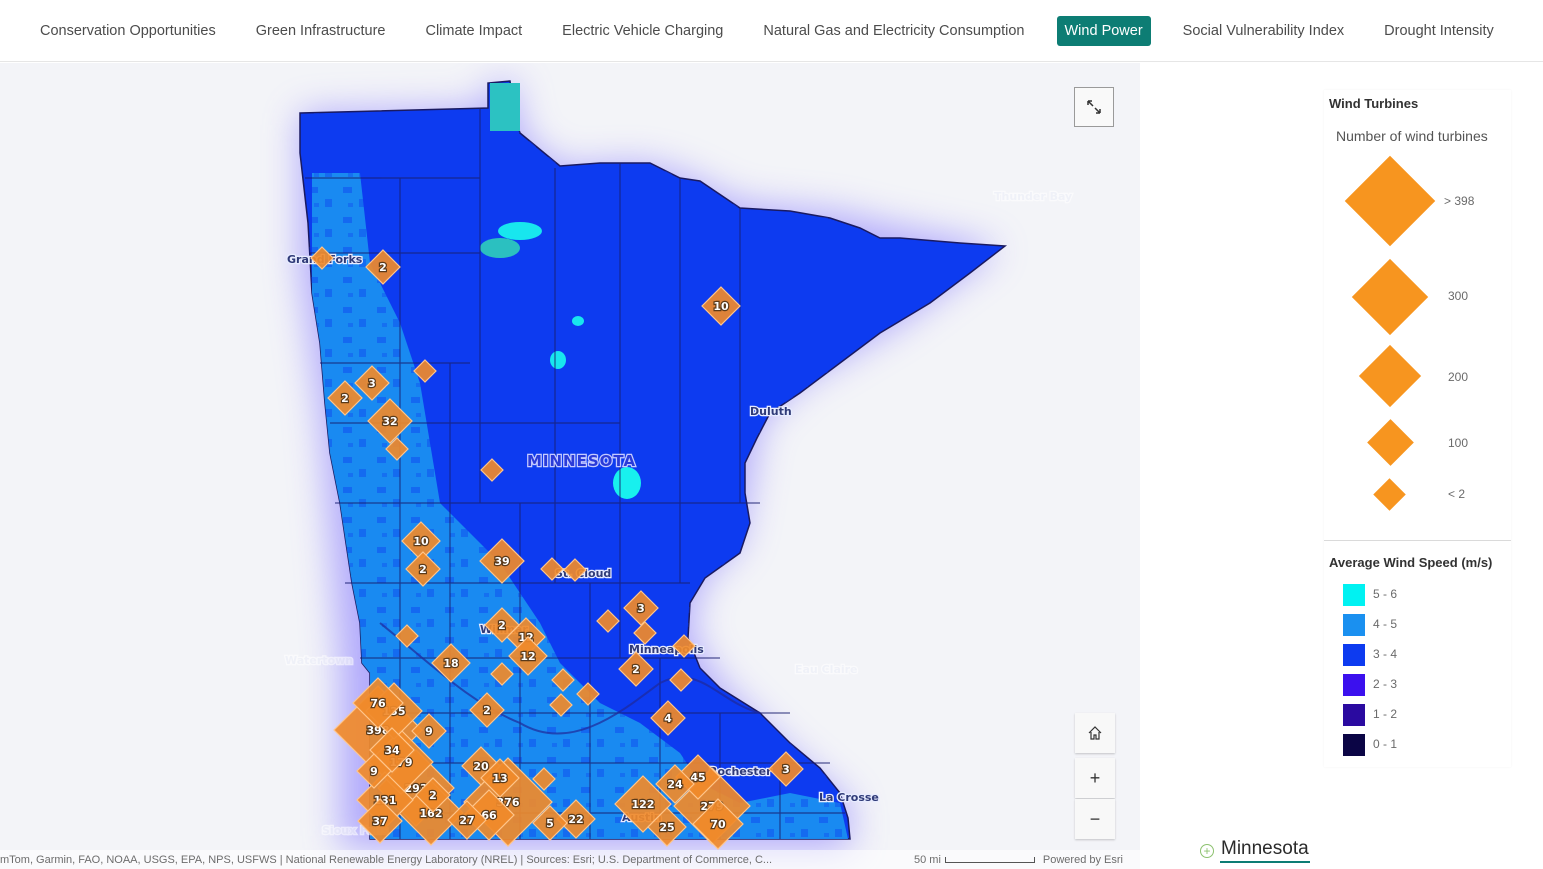 Image resolution: width=1543 pixels, height=869 pixels. Describe the element at coordinates (893, 31) in the screenshot. I see `tab-natural-gas-electricity: Natural Gas and Electricity Consumption` at that location.